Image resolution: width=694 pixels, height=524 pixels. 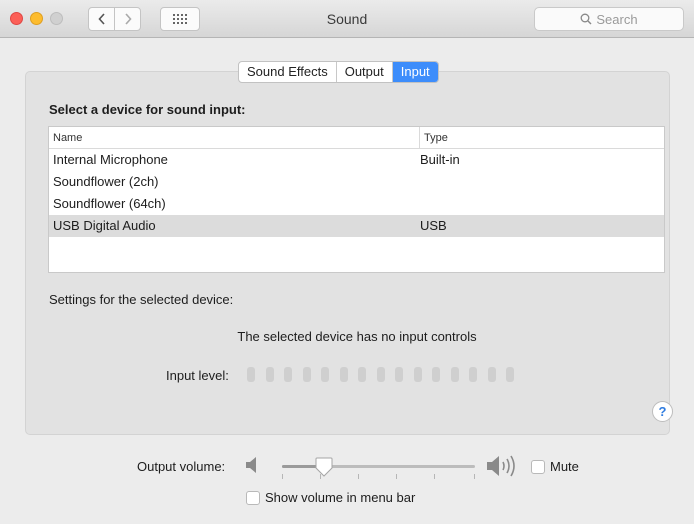 I want to click on speaker-low-icon, so click(x=251, y=465).